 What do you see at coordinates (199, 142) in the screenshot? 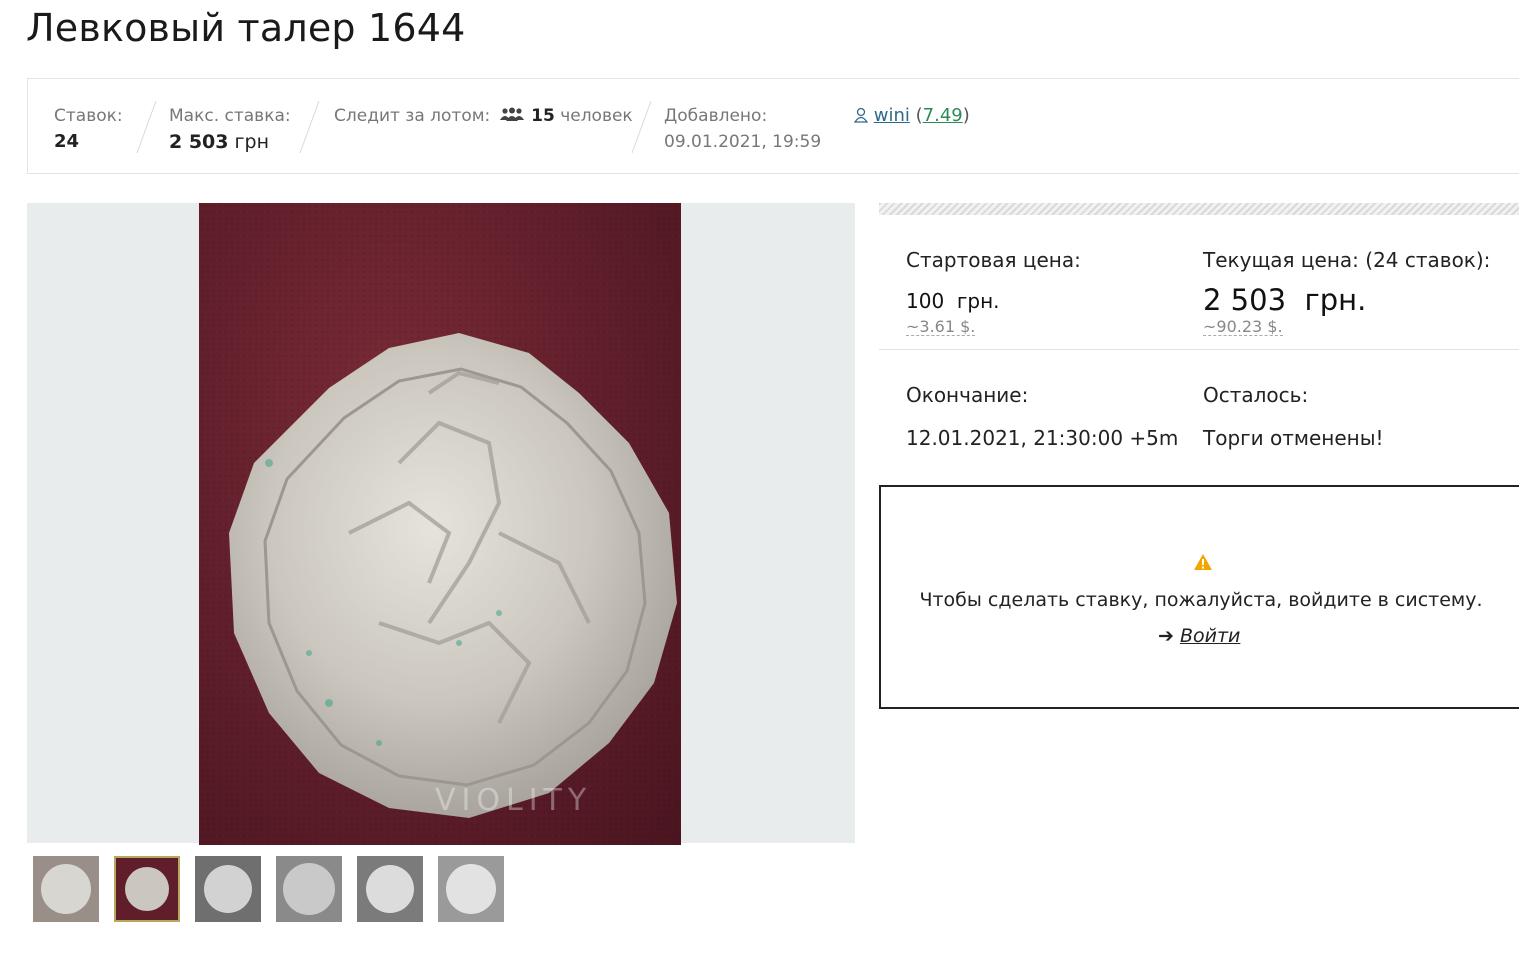
I see `max-bid-amount: 2 503` at bounding box center [199, 142].